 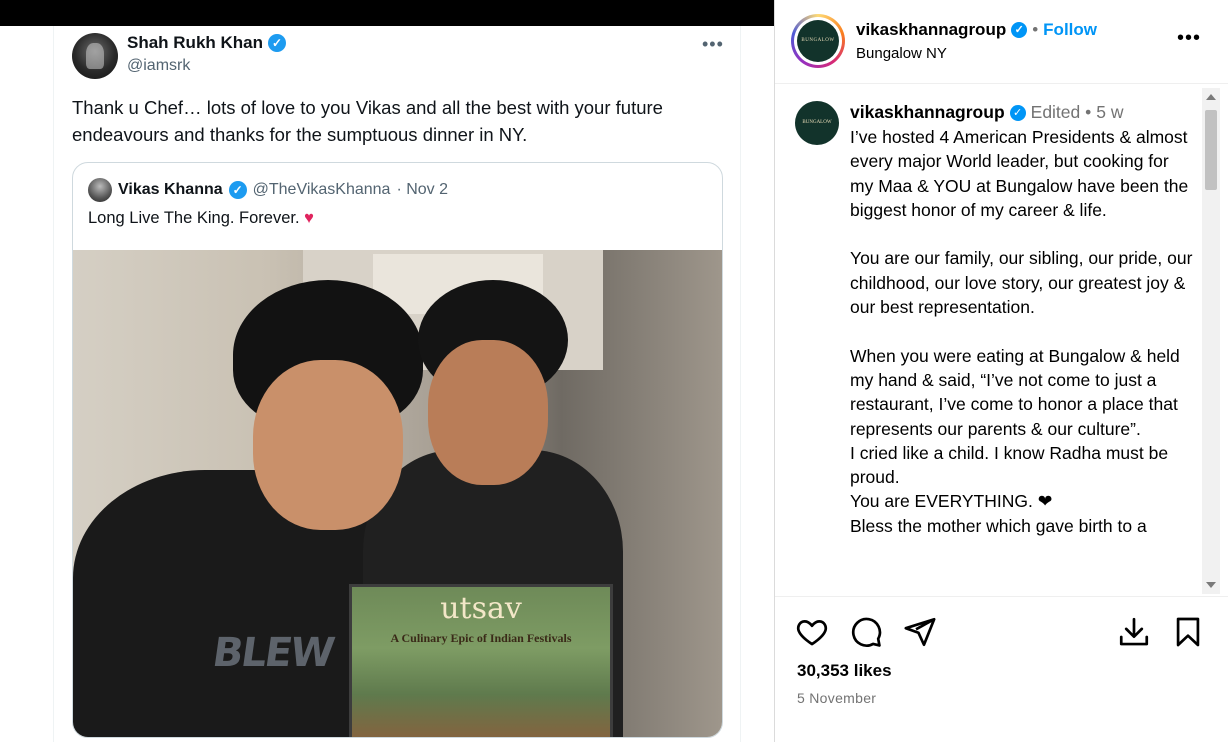 What do you see at coordinates (272, 653) in the screenshot?
I see `shirt-print: BLEW` at bounding box center [272, 653].